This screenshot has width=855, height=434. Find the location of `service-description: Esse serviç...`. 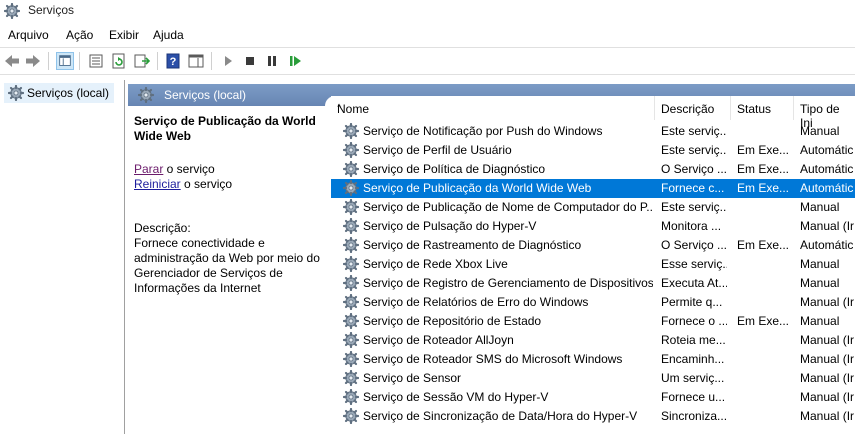

service-description: Esse serviç... is located at coordinates (694, 264).